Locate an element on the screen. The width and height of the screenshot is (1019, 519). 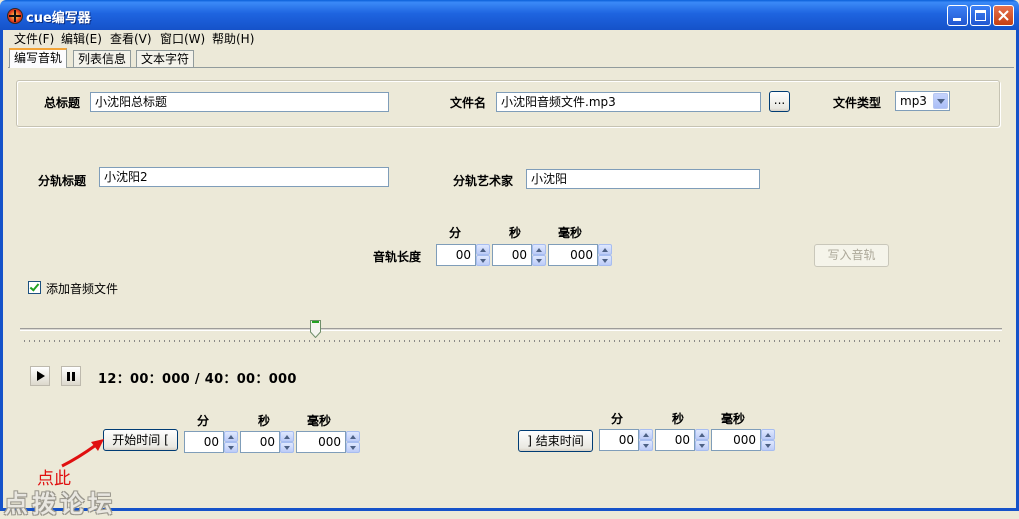
length-minute-input: 00 is located at coordinates (456, 255).